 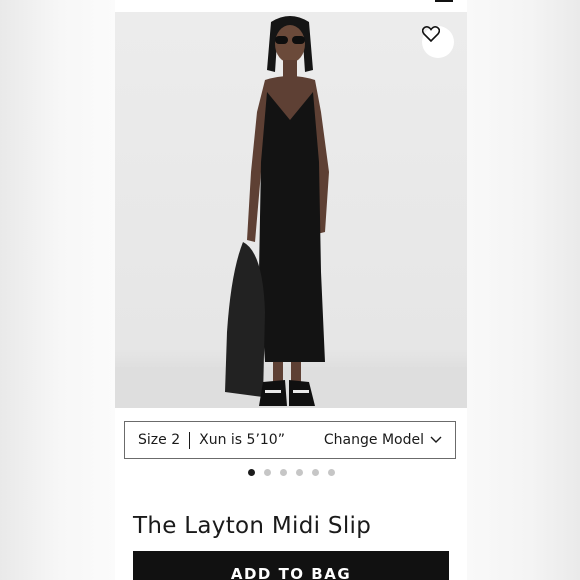 I want to click on chevron-down-icon, so click(x=436, y=439).